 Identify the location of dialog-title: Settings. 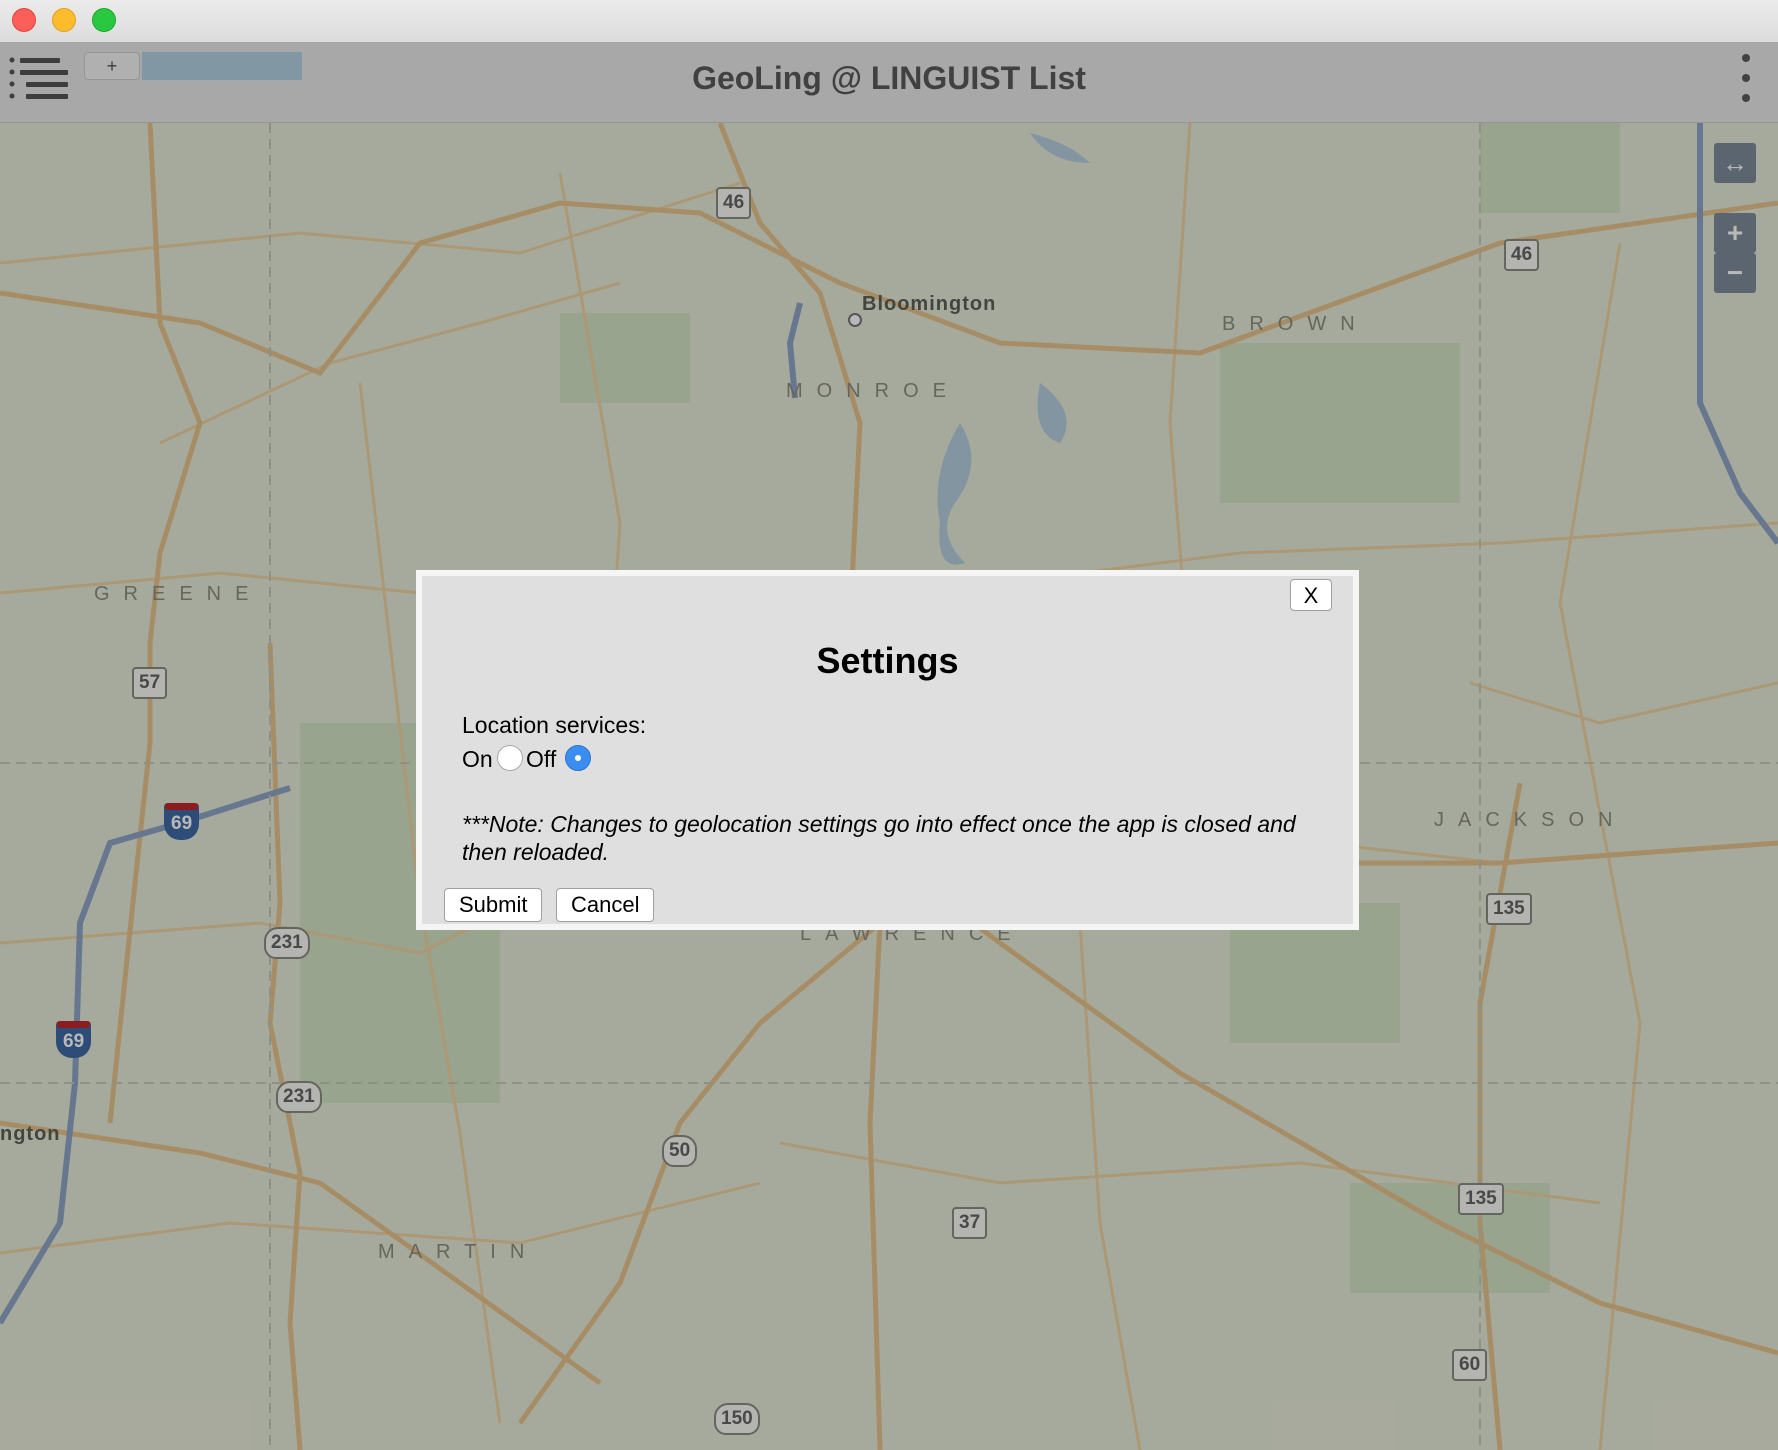
(887, 660).